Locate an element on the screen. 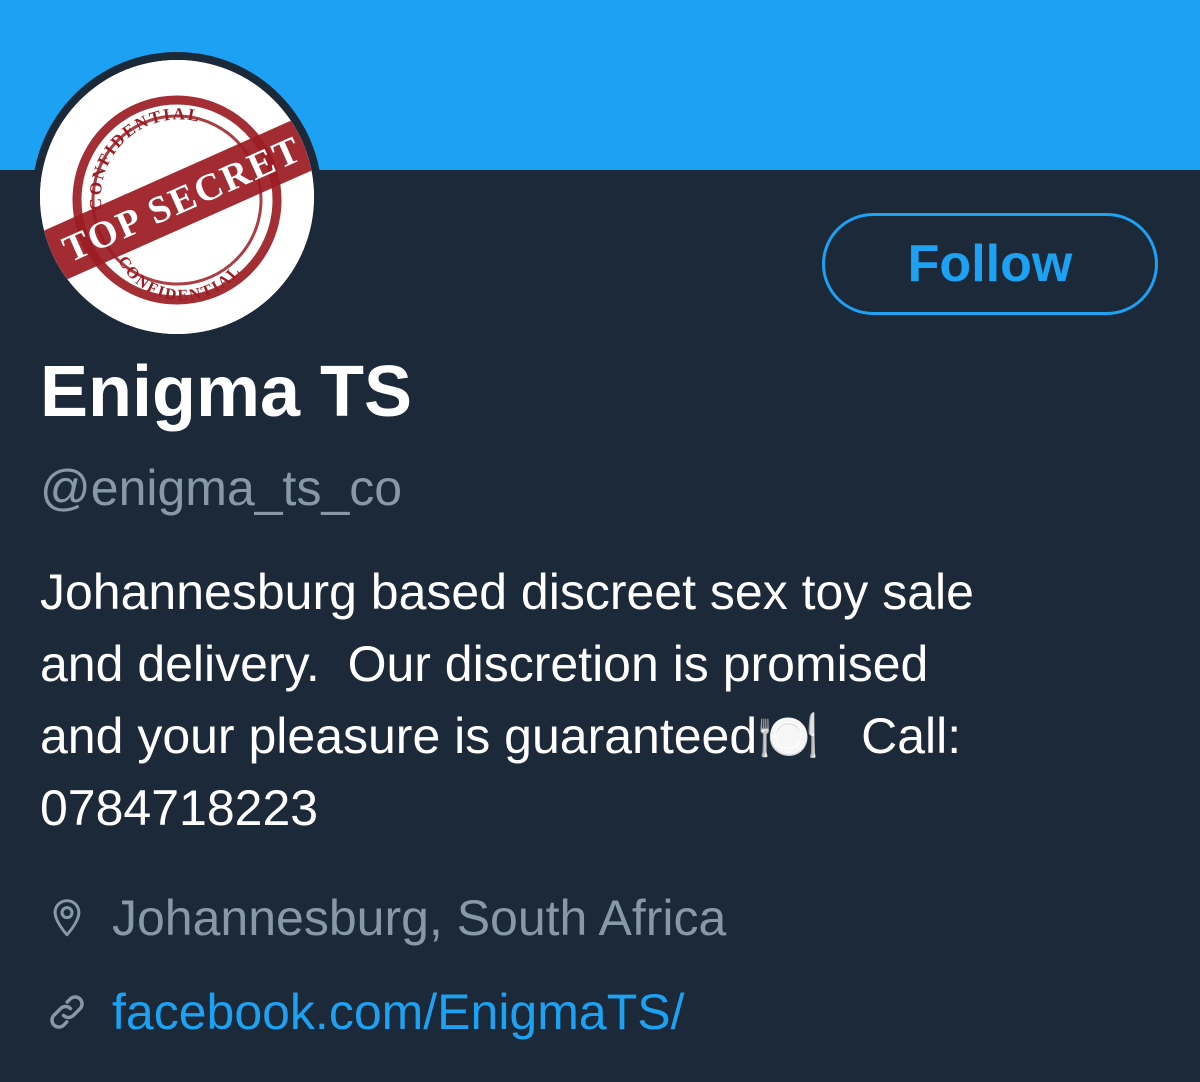 This screenshot has height=1082, width=1200. profile-location: Johannesburg, South Africa is located at coordinates (385, 918).